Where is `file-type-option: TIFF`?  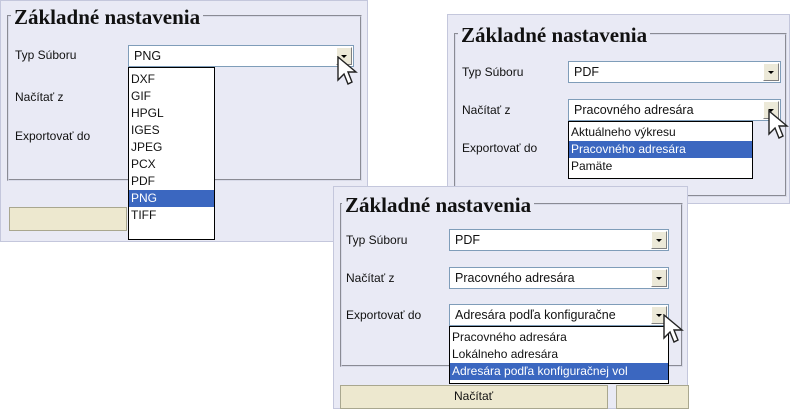
file-type-option: TIFF is located at coordinates (171, 215).